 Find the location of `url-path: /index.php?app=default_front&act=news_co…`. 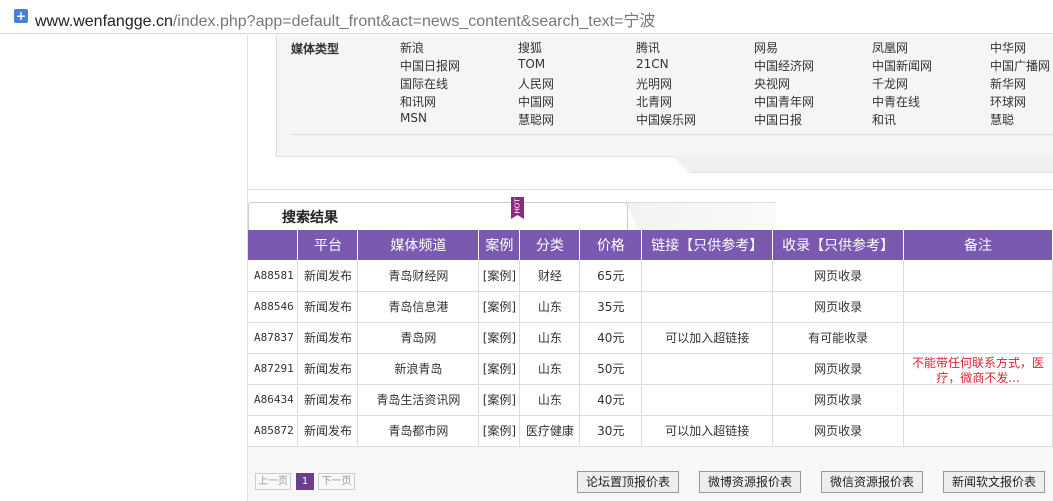

url-path: /index.php?app=default_front&act=news_co… is located at coordinates (414, 21).